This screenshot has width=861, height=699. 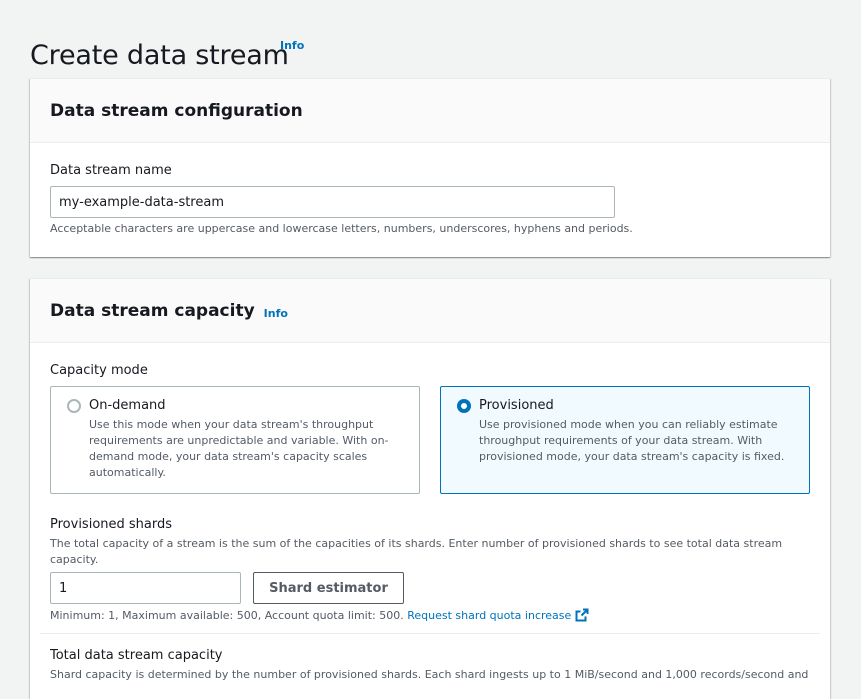 I want to click on provisioned-shards-label: Provisioned shards, so click(x=111, y=524).